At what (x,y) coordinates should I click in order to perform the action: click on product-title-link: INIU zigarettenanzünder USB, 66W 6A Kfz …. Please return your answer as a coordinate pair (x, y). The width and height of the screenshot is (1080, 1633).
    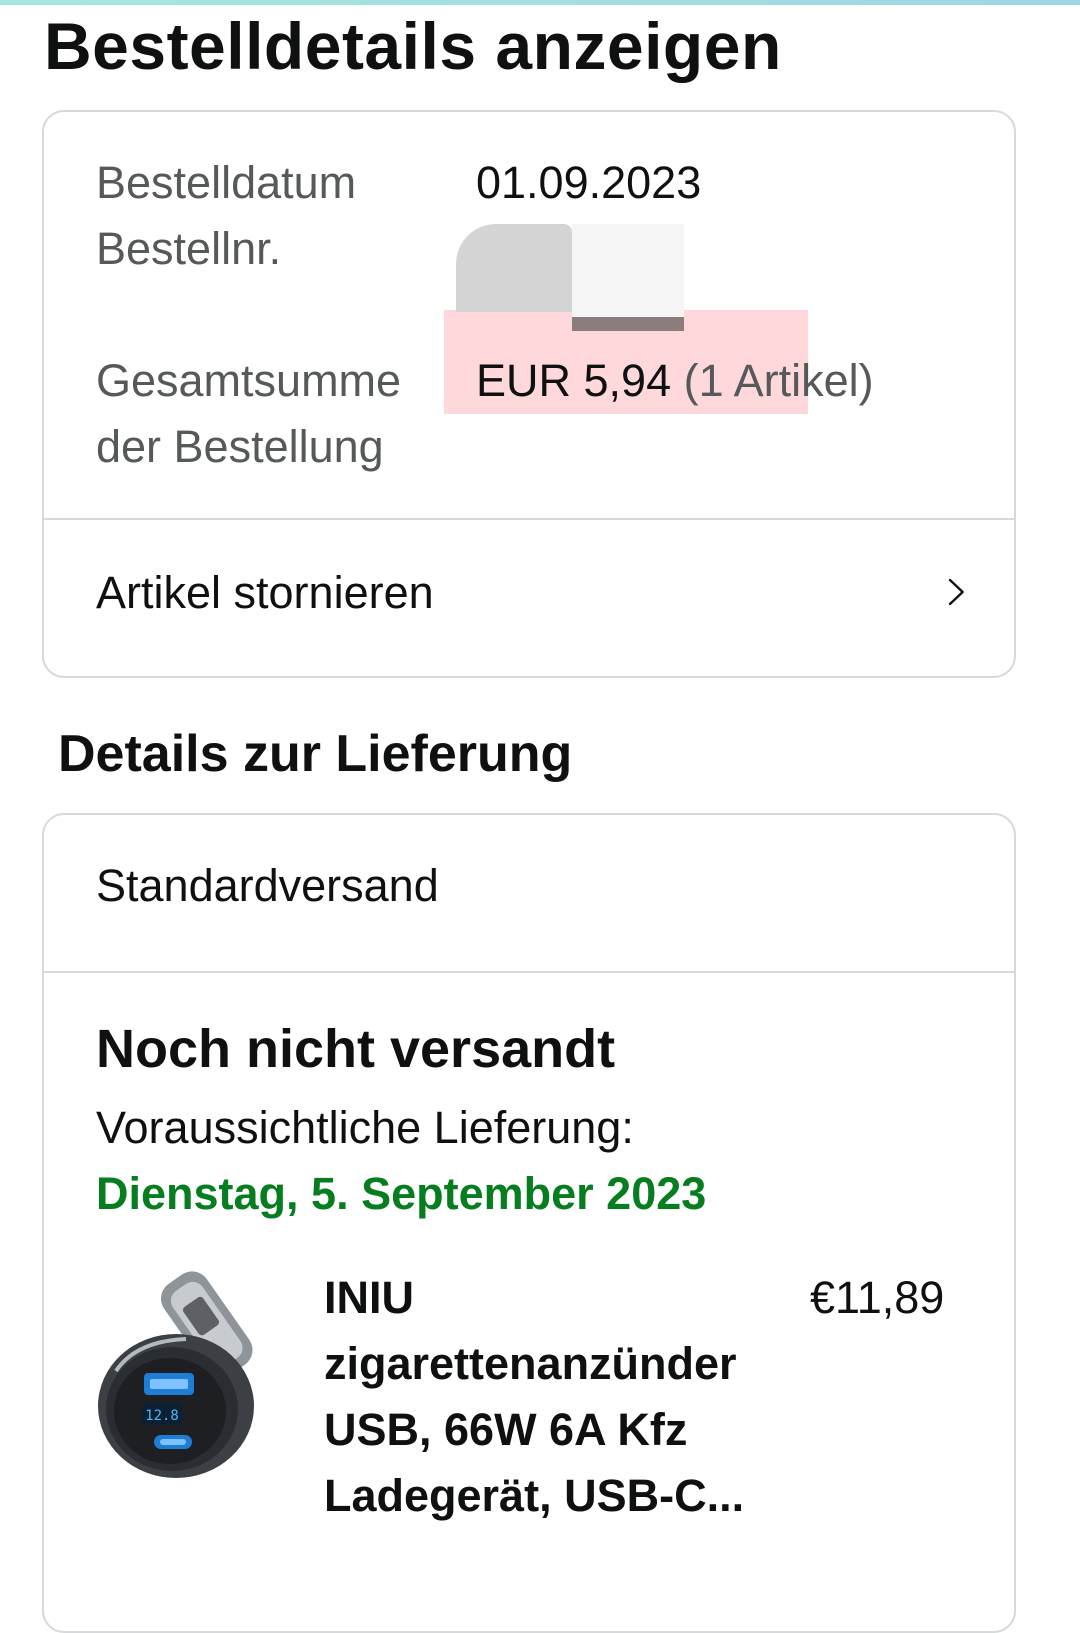
    Looking at the image, I should click on (564, 1397).